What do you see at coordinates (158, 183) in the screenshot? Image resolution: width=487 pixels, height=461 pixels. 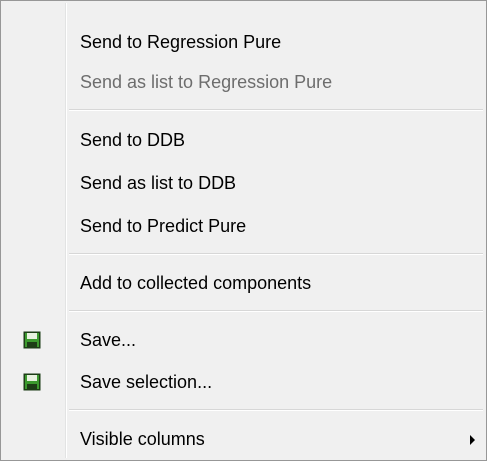 I see `menu-item-label: Send as list to DDB` at bounding box center [158, 183].